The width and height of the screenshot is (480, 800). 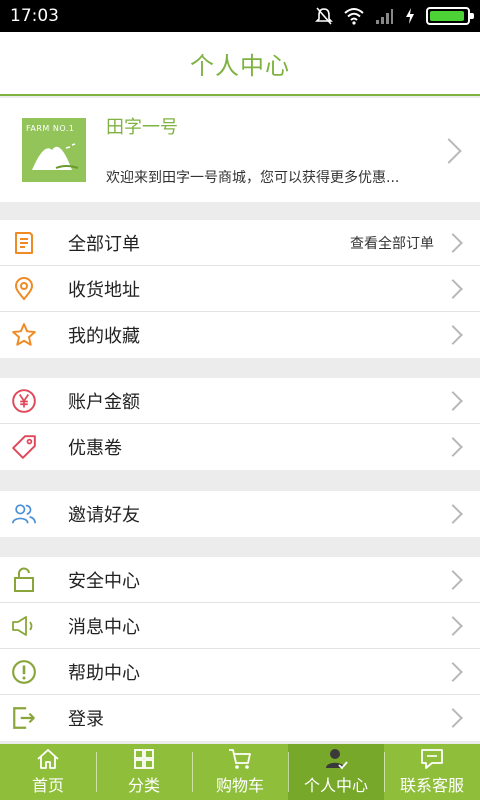 I want to click on grid-icon, so click(x=144, y=759).